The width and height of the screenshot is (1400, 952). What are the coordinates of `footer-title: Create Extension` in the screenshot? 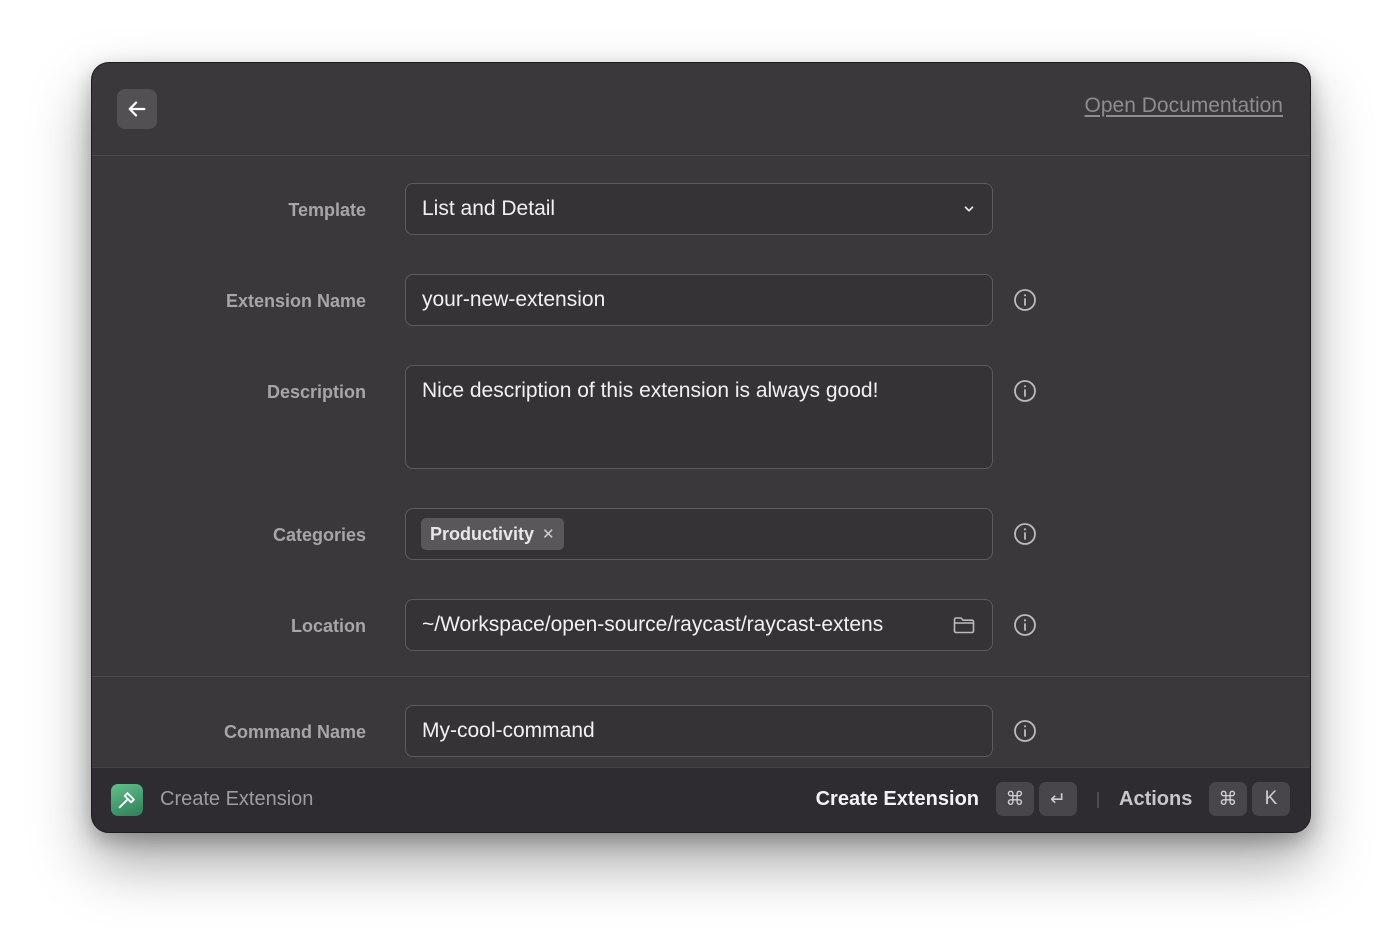 It's located at (237, 799).